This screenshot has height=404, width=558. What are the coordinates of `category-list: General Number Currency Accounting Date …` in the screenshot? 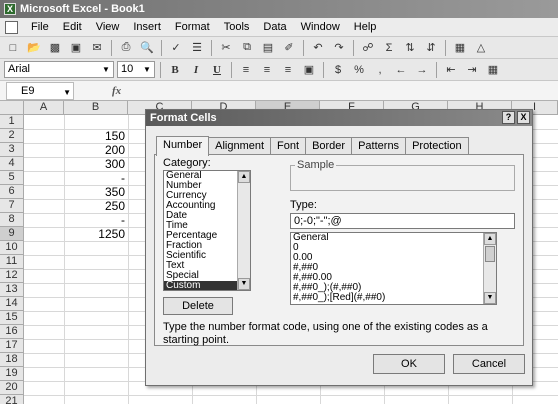 It's located at (207, 230).